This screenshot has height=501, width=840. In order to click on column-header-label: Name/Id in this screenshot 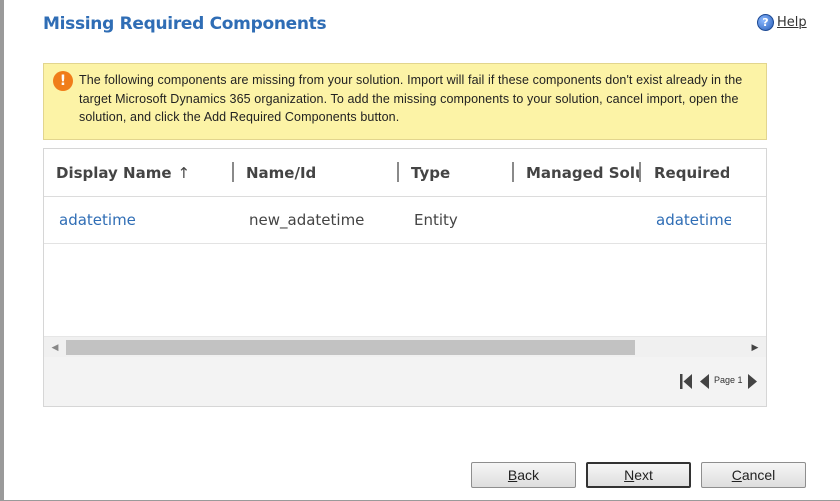, I will do `click(281, 172)`.